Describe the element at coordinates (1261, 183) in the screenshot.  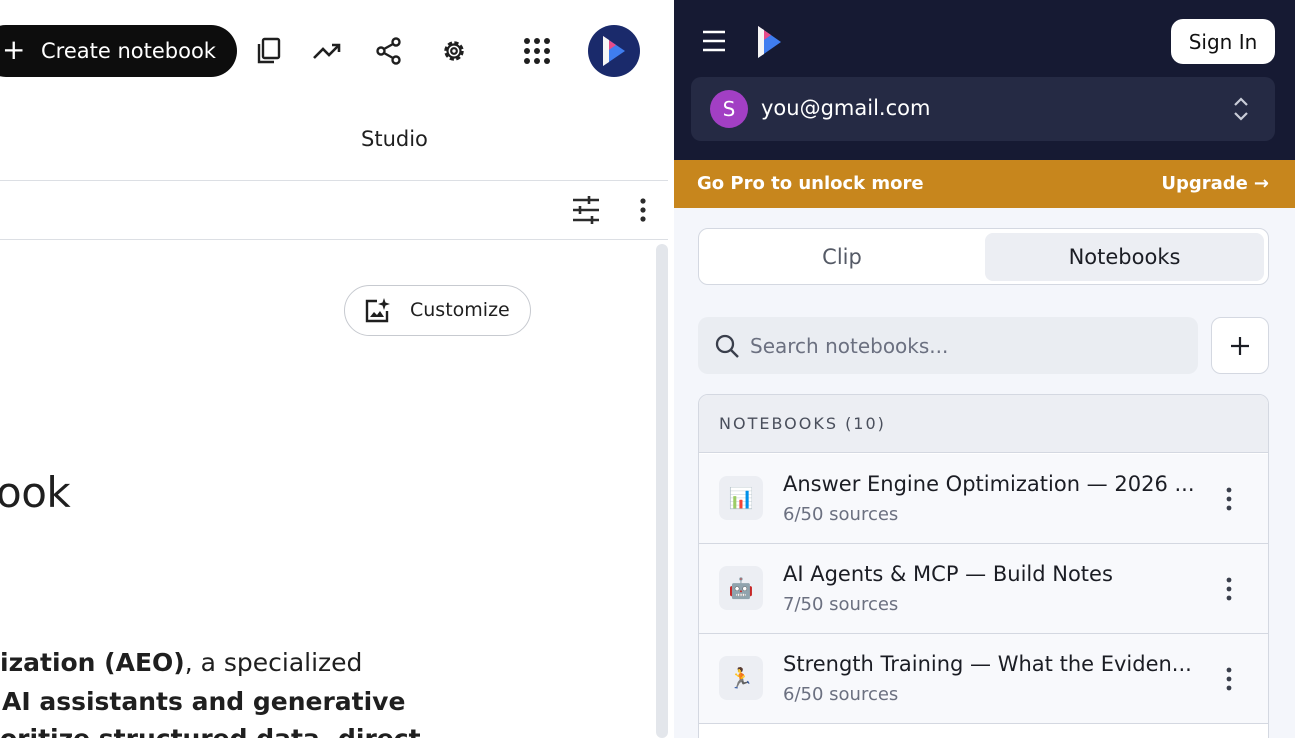
I see `arrow-right-icon: →` at that location.